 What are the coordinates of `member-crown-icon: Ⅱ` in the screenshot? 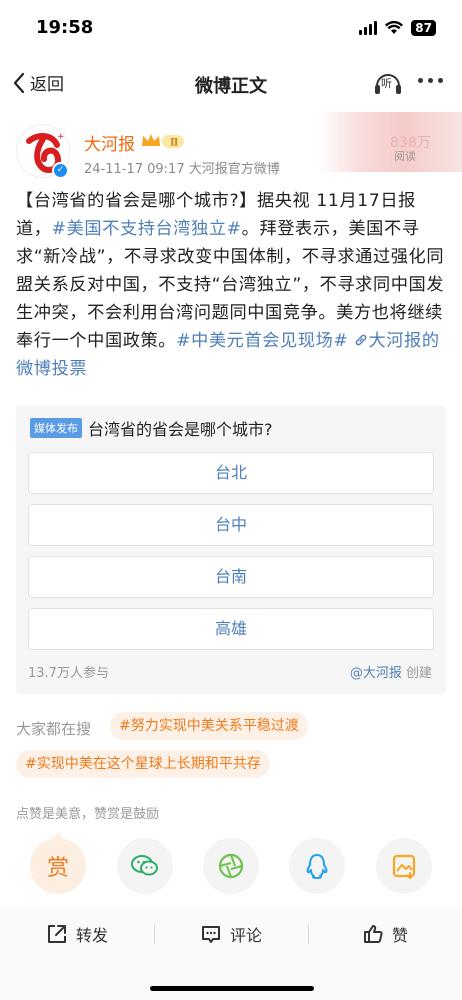 It's located at (163, 141).